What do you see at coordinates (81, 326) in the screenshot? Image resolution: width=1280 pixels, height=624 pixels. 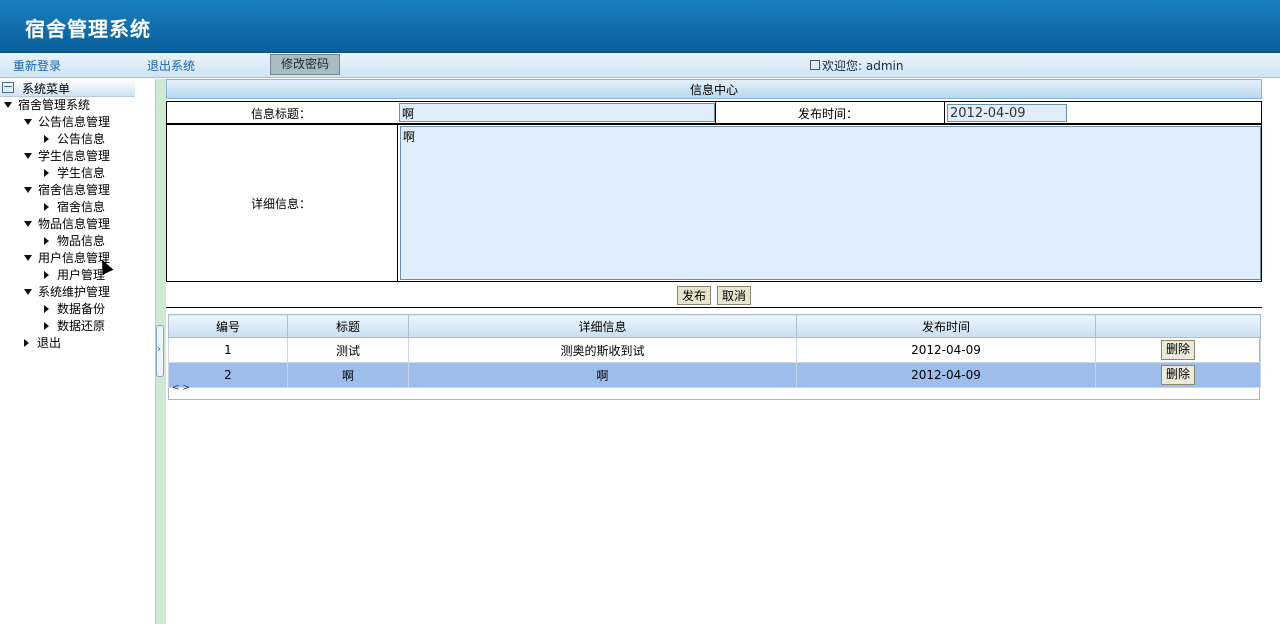 I see `tree-item-label: 数据还原` at bounding box center [81, 326].